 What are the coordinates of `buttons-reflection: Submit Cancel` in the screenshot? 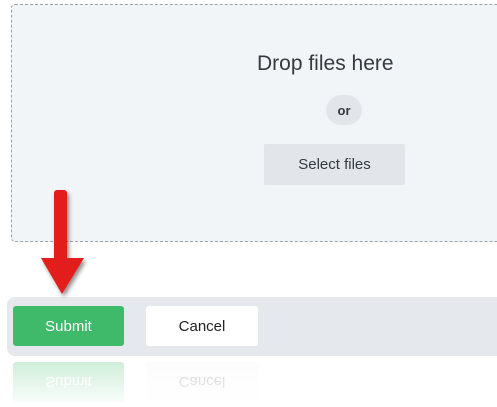 It's located at (248, 381).